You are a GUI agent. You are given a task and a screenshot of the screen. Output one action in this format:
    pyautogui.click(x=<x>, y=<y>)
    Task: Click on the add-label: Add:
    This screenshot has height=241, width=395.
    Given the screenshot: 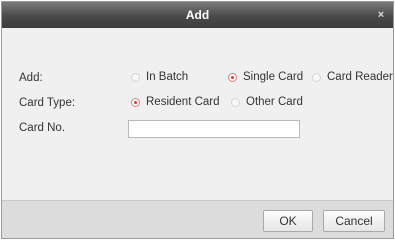 What is the action you would take?
    pyautogui.click(x=31, y=78)
    